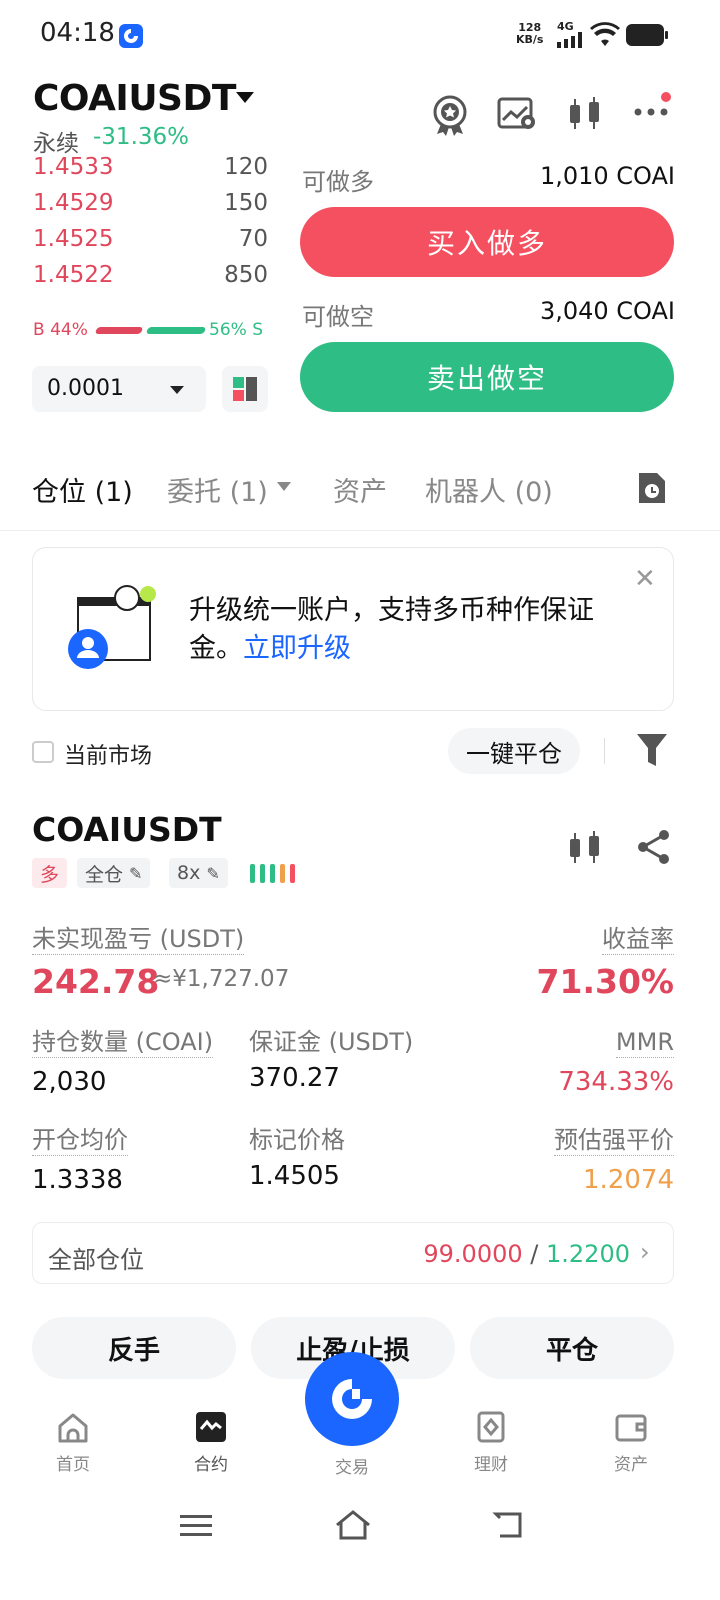 The width and height of the screenshot is (720, 1600). Describe the element at coordinates (123, 1042) in the screenshot. I see `size-label: 持仓数量 (COAI)` at that location.